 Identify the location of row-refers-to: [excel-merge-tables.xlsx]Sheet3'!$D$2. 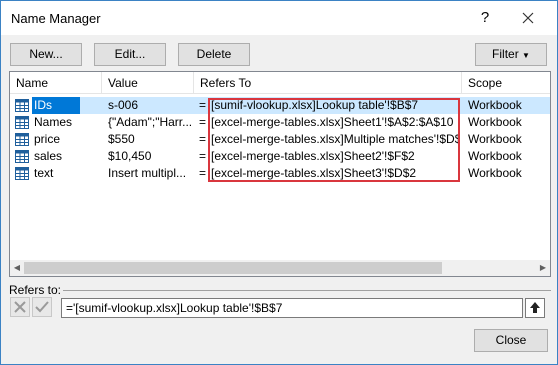
(314, 173).